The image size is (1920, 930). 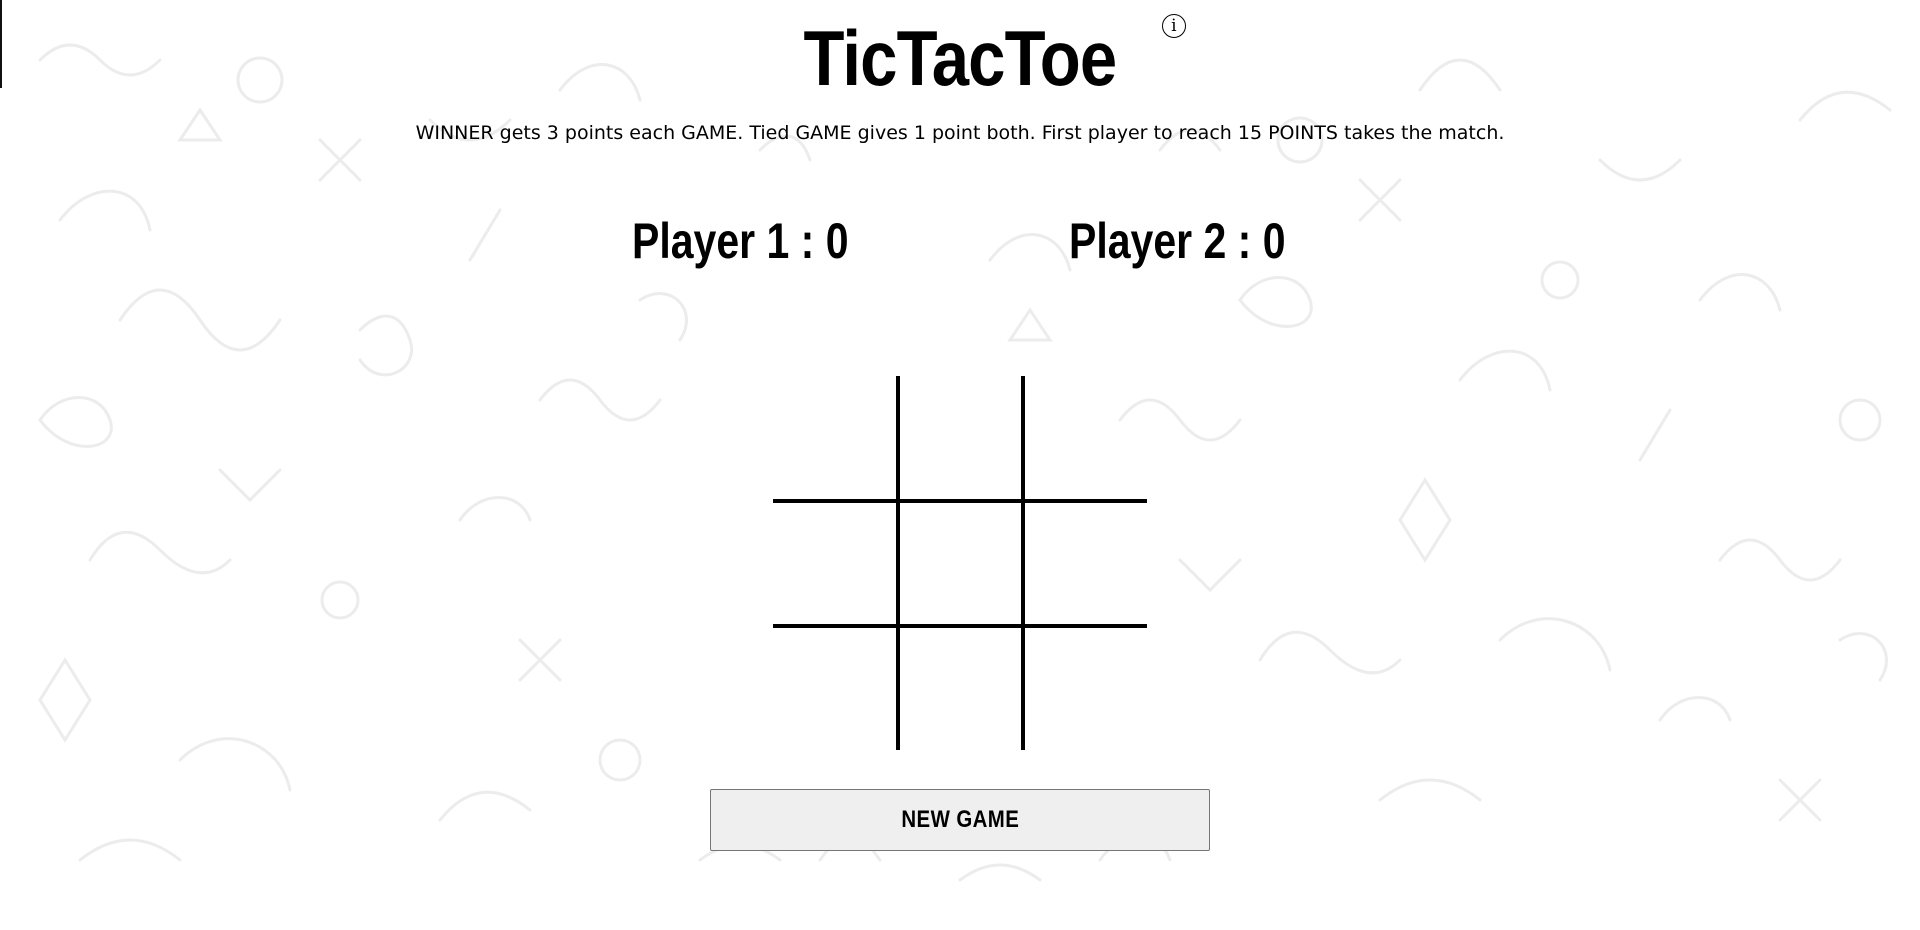 I want to click on player1-score: Player 1 : 0, so click(x=740, y=241).